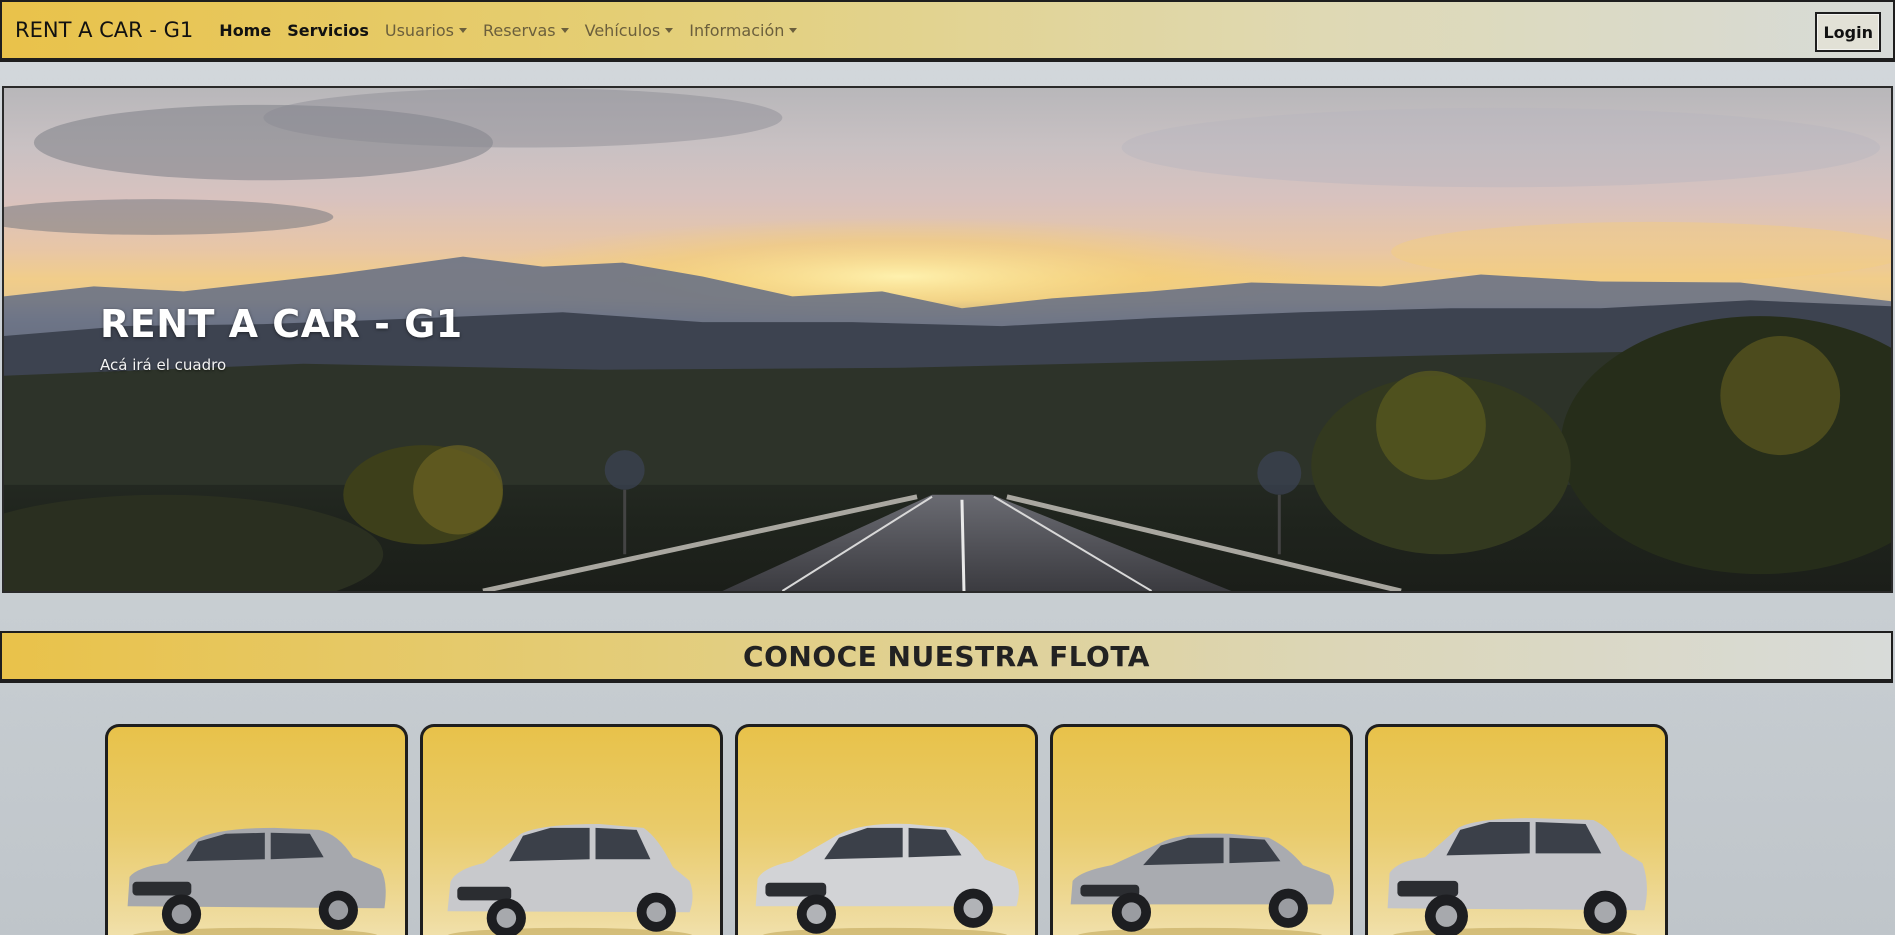  I want to click on car-hatchback-small-image, so click(256, 881).